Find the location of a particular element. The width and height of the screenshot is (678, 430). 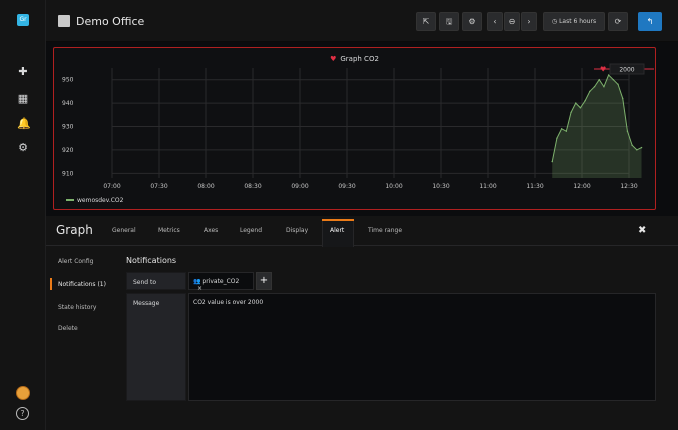

x-tick-label: 09:00 is located at coordinates (299, 186).